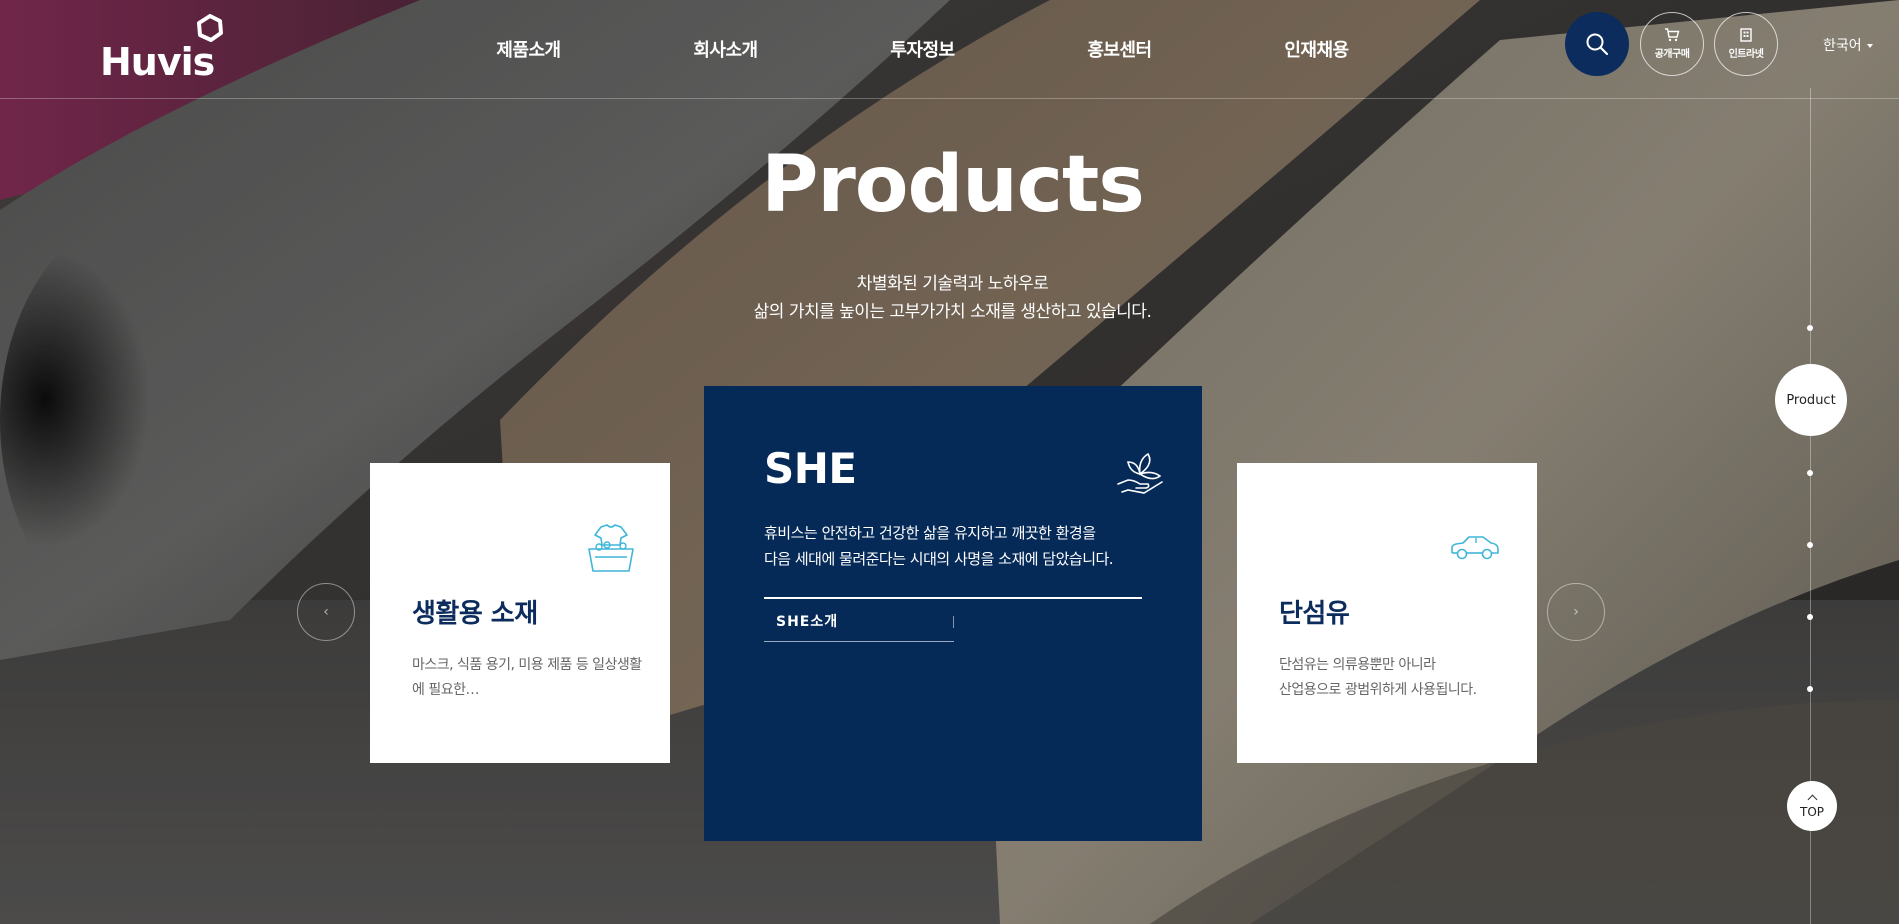 The image size is (1899, 924). Describe the element at coordinates (1842, 46) in the screenshot. I see `language-label: 한국어` at that location.